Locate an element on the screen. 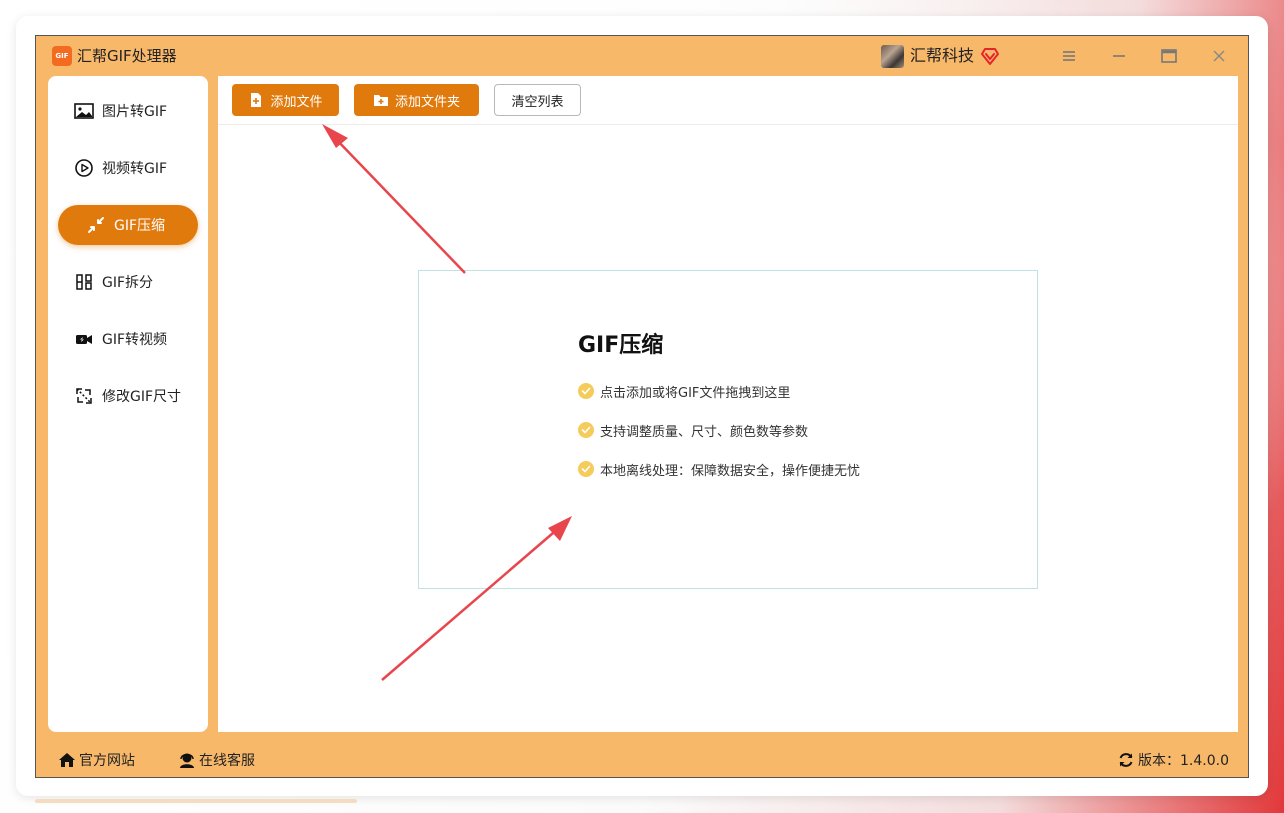 Image resolution: width=1284 pixels, height=813 pixels. add-folder-icon is located at coordinates (380, 100).